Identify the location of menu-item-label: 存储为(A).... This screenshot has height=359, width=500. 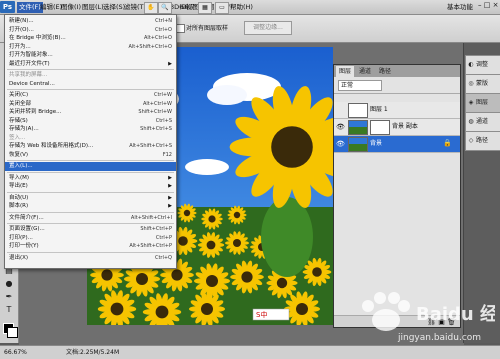
(24, 129).